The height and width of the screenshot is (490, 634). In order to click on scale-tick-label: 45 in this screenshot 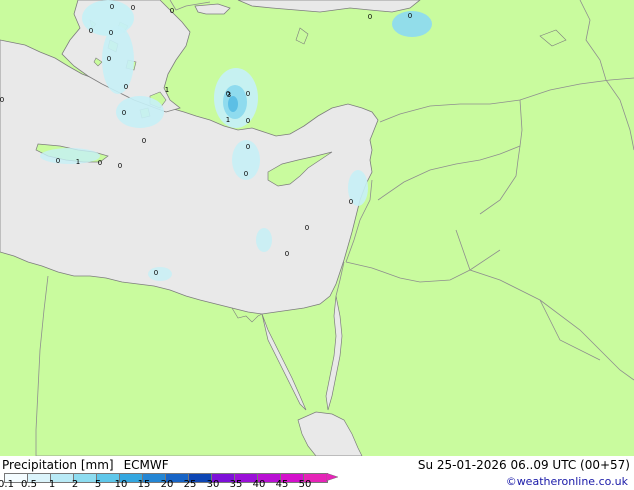, I will do `click(282, 484)`.